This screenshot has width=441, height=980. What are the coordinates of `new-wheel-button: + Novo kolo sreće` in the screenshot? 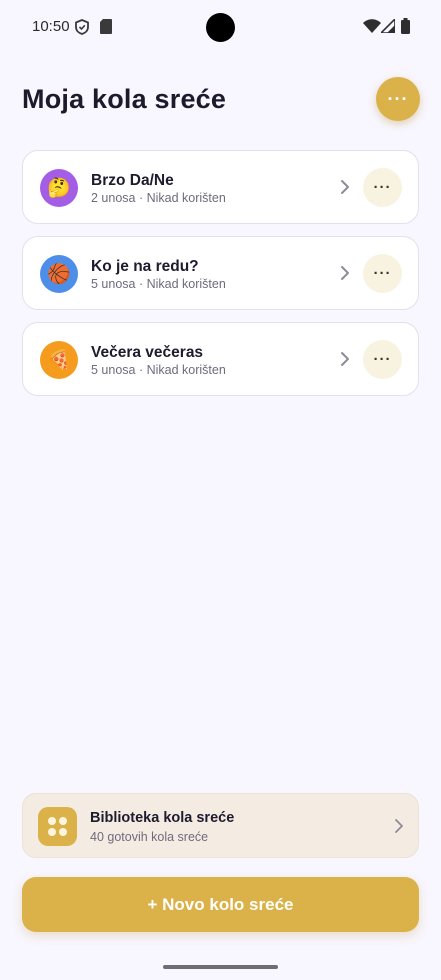 It's located at (220, 904).